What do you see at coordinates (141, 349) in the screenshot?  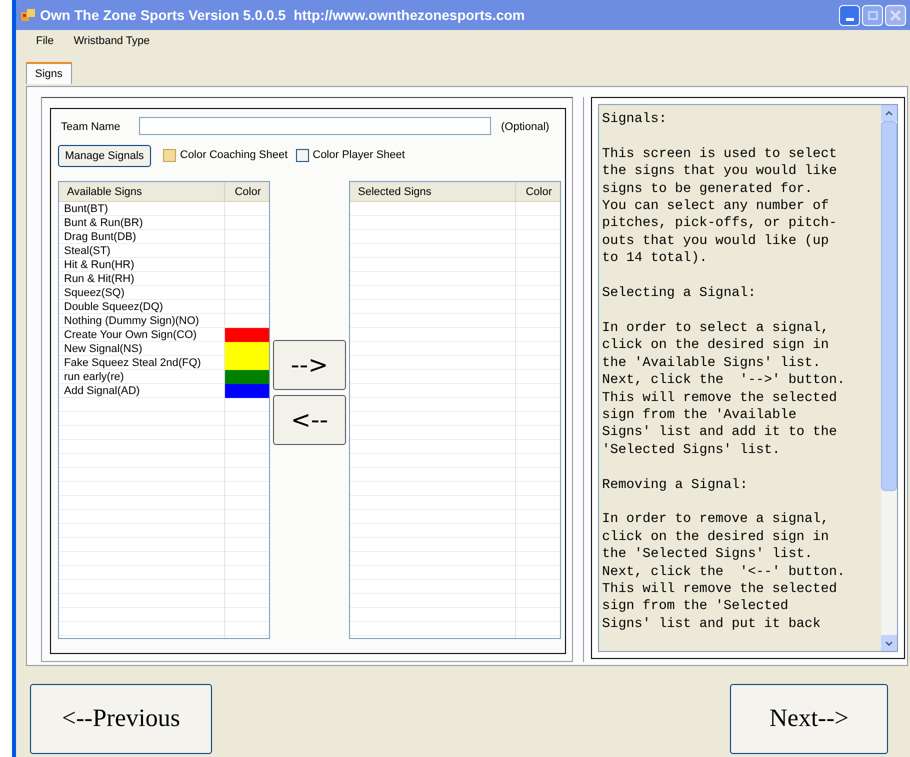 I see `list-item: New Signal(NS)` at bounding box center [141, 349].